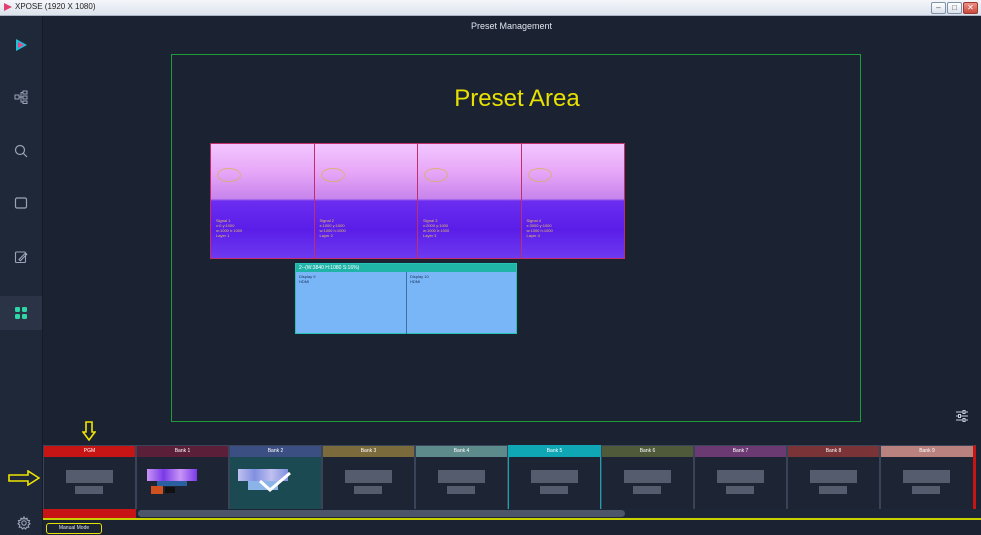  Describe the element at coordinates (928, 477) in the screenshot. I see `bank-9: Bank 9` at that location.